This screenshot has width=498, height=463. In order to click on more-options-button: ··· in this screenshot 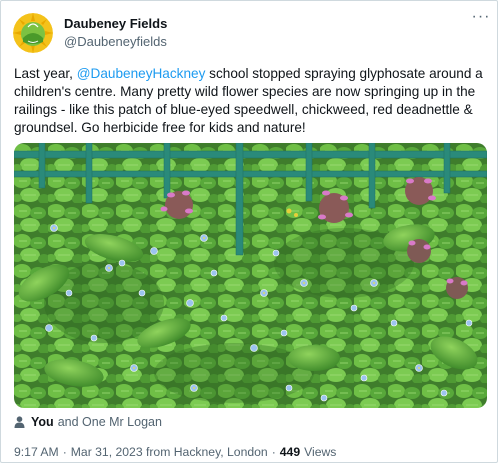, I will do `click(481, 18)`.